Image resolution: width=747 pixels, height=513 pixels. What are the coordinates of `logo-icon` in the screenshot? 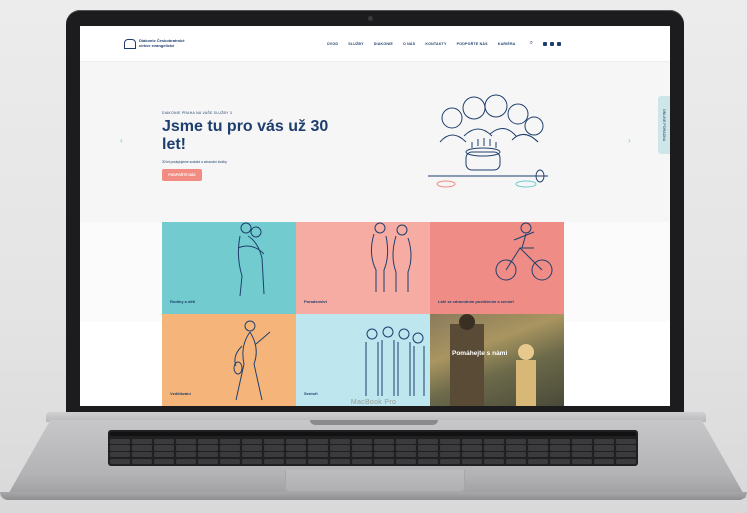 It's located at (130, 43).